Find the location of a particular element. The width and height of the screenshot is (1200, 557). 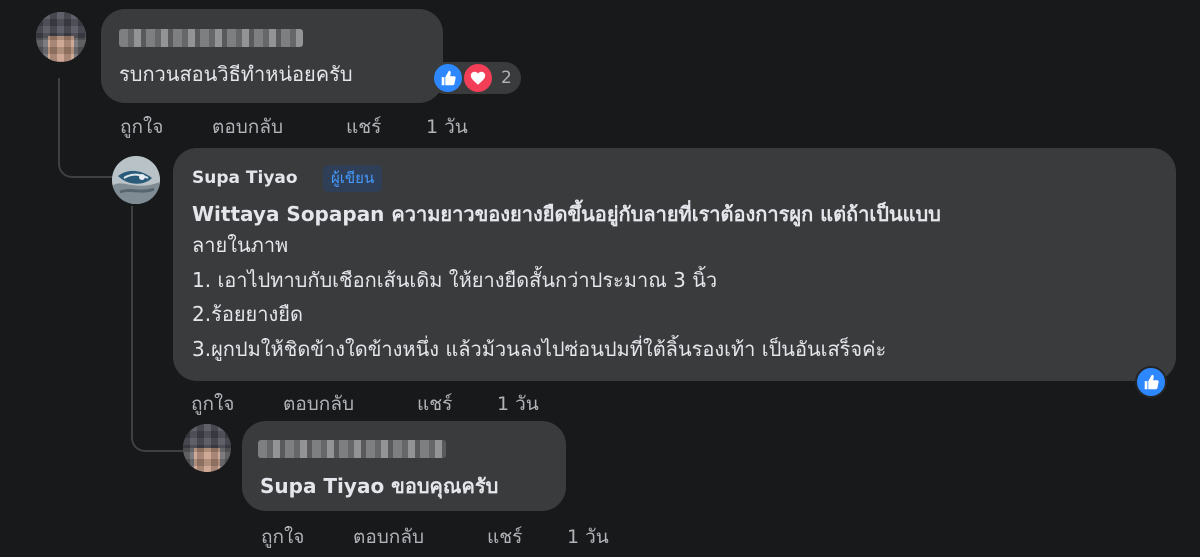

comment-author-name: Supa Tiyao is located at coordinates (245, 178).